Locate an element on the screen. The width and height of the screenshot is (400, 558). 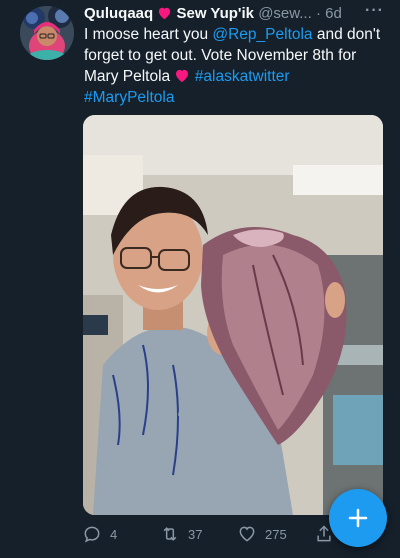
plus-icon is located at coordinates (358, 518).